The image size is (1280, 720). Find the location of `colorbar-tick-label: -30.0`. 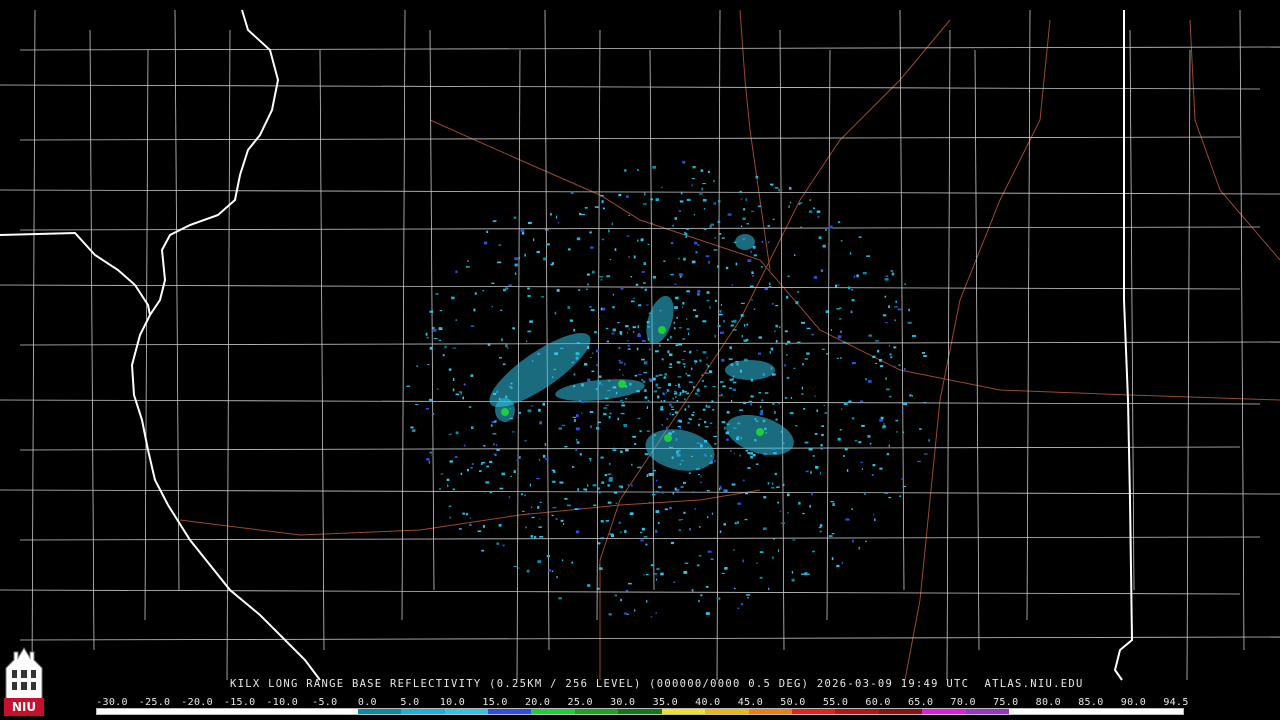

colorbar-tick-label: -30.0 is located at coordinates (112, 702).